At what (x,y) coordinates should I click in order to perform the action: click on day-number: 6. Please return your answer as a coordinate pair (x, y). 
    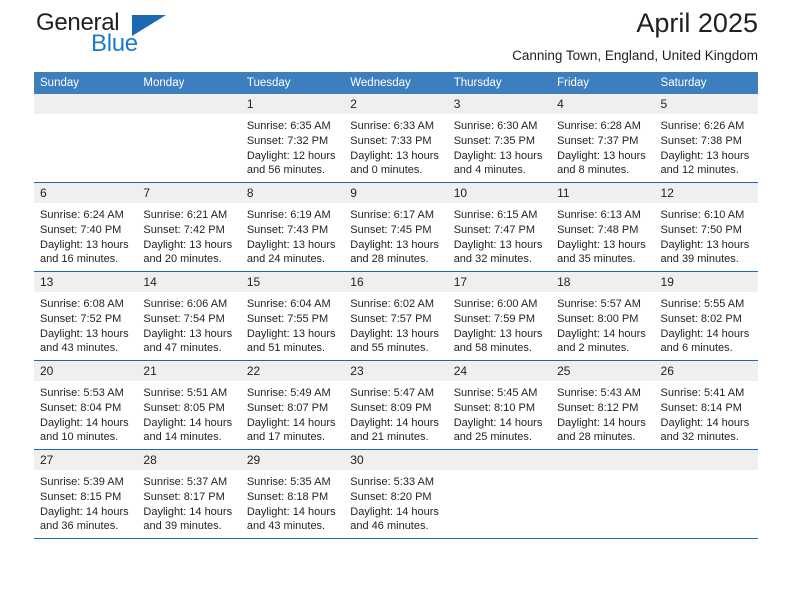
    Looking at the image, I should click on (86, 193).